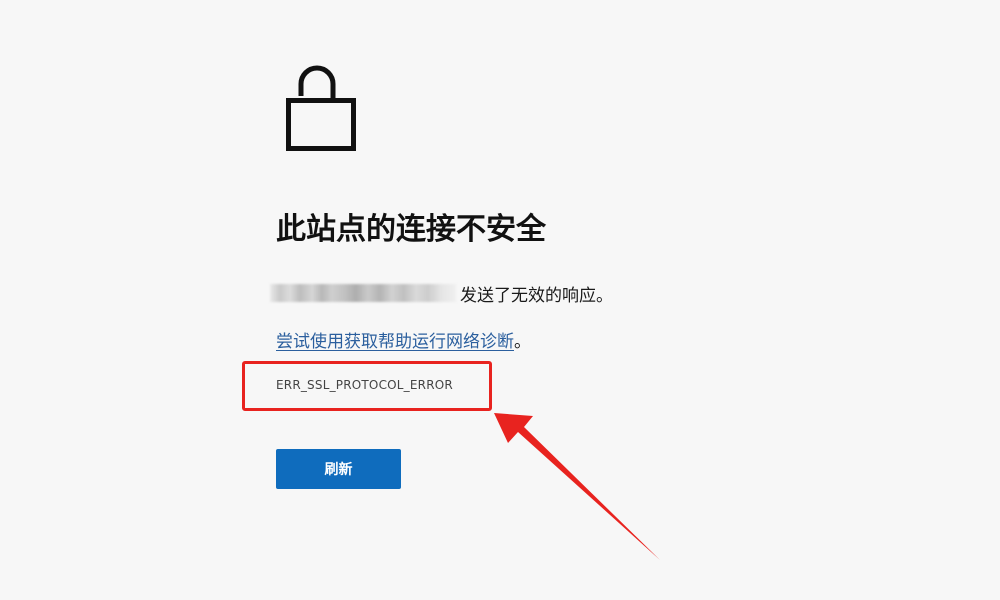 The width and height of the screenshot is (1000, 600). What do you see at coordinates (522, 341) in the screenshot?
I see `diagnostics-period: 。` at bounding box center [522, 341].